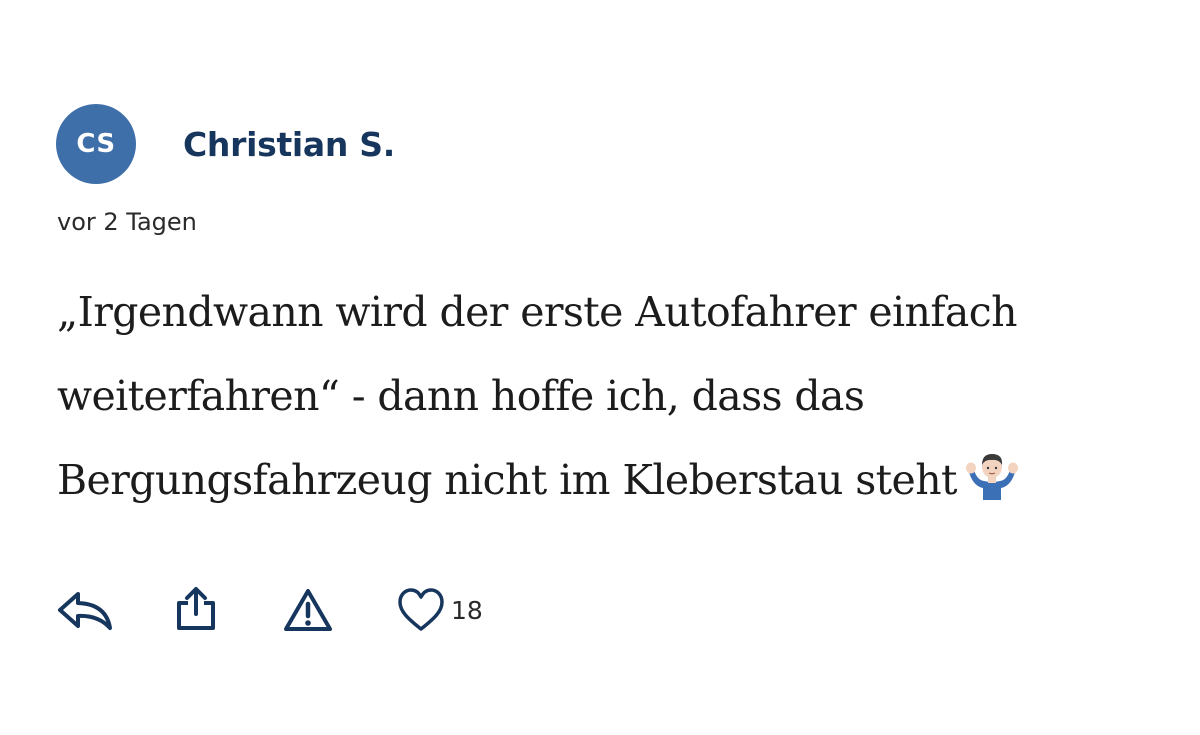 Image resolution: width=1200 pixels, height=735 pixels. Describe the element at coordinates (96, 144) in the screenshot. I see `avatar: CS` at that location.